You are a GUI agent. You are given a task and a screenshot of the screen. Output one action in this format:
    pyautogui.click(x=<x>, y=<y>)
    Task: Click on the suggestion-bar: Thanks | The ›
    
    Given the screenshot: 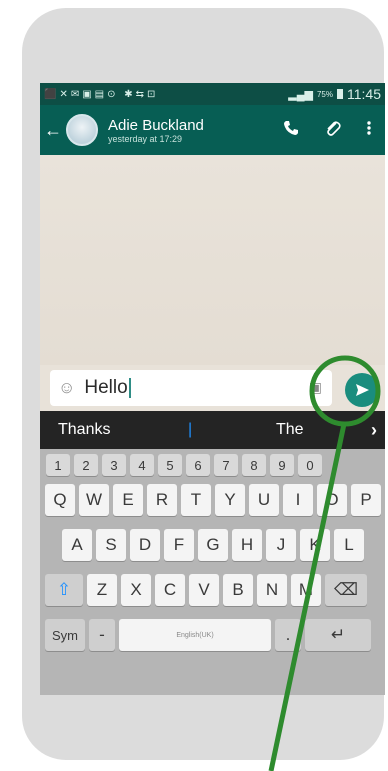 What is the action you would take?
    pyautogui.click(x=212, y=430)
    